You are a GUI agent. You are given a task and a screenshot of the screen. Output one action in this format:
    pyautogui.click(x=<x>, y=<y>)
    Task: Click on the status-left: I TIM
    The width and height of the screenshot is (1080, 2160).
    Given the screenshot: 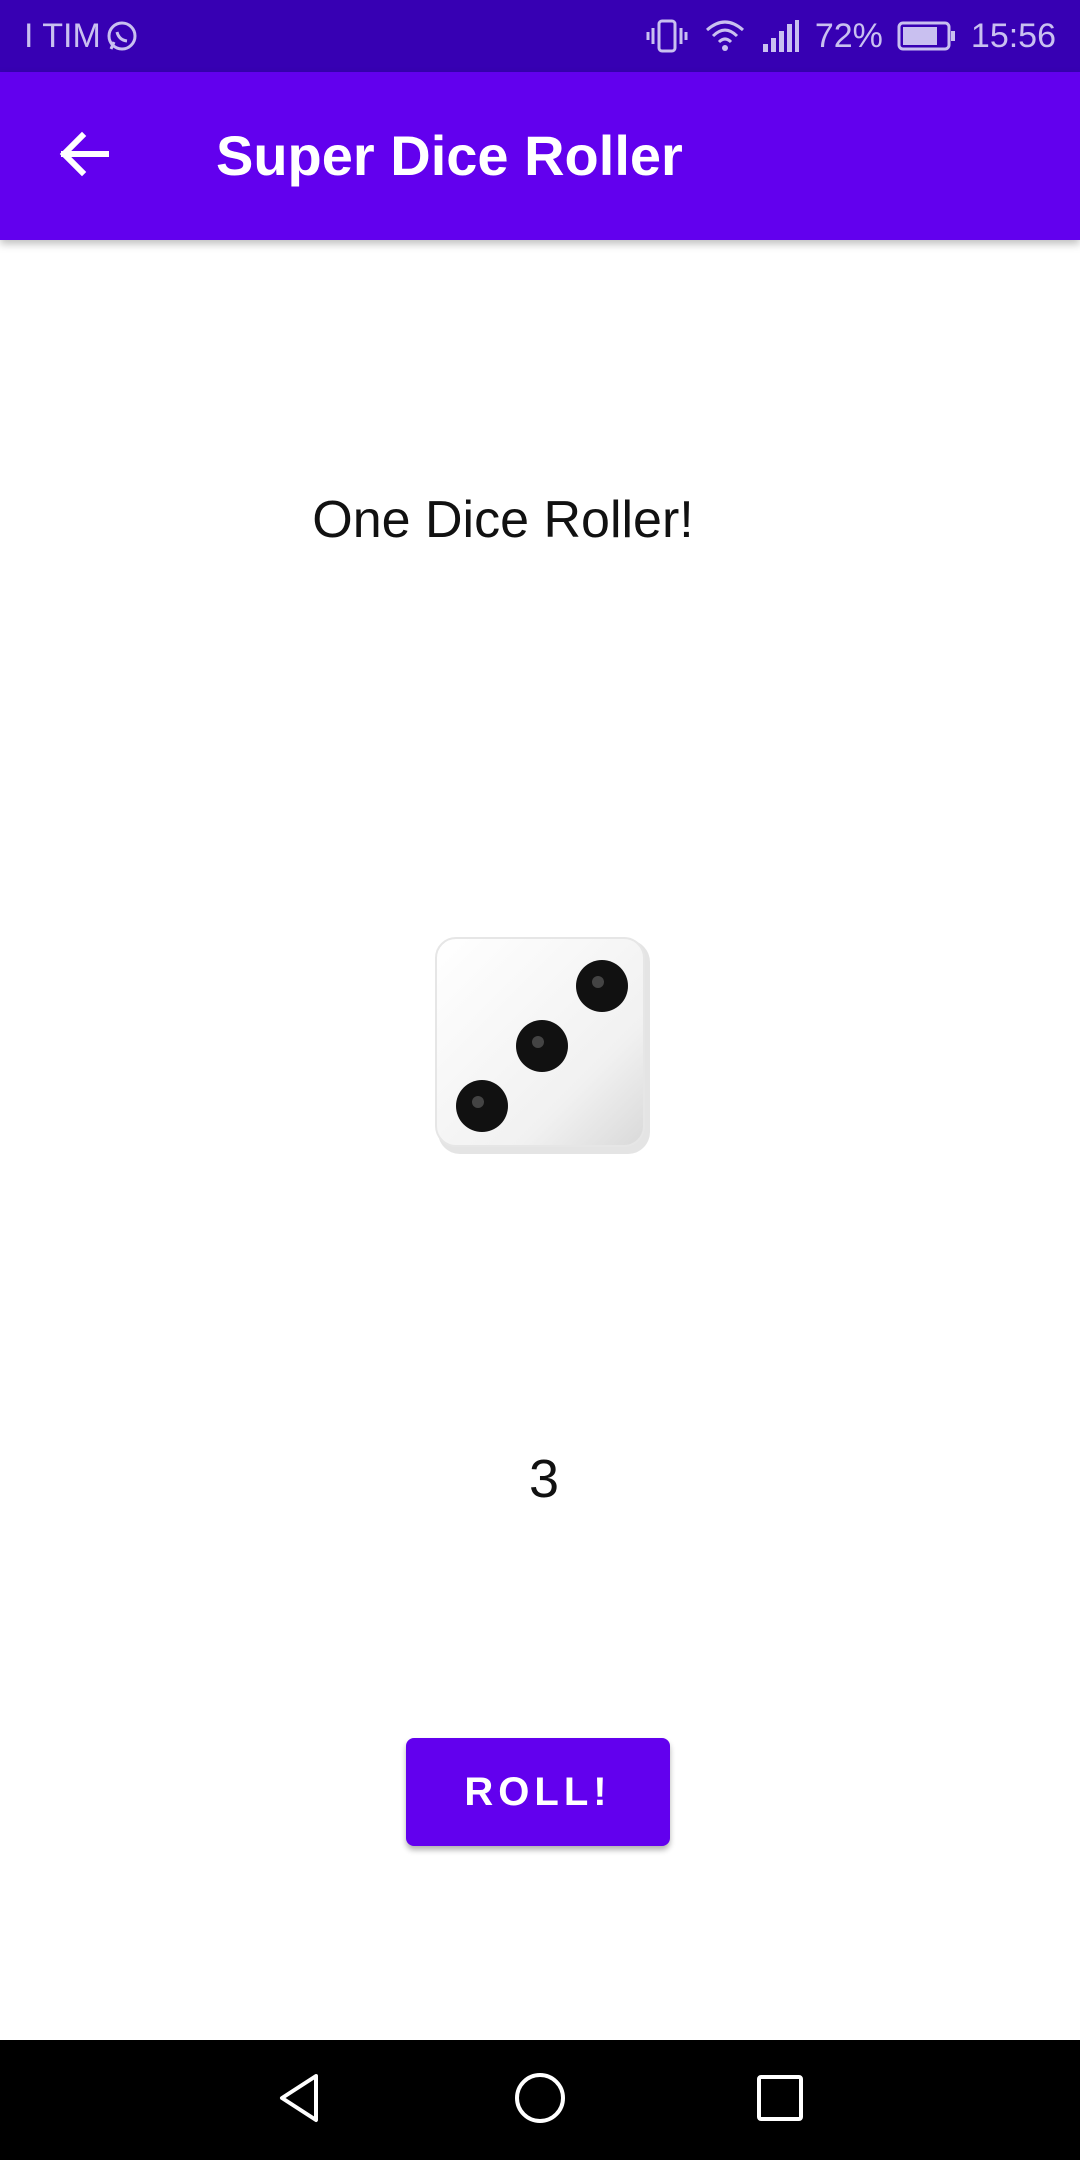 What is the action you would take?
    pyautogui.click(x=81, y=36)
    